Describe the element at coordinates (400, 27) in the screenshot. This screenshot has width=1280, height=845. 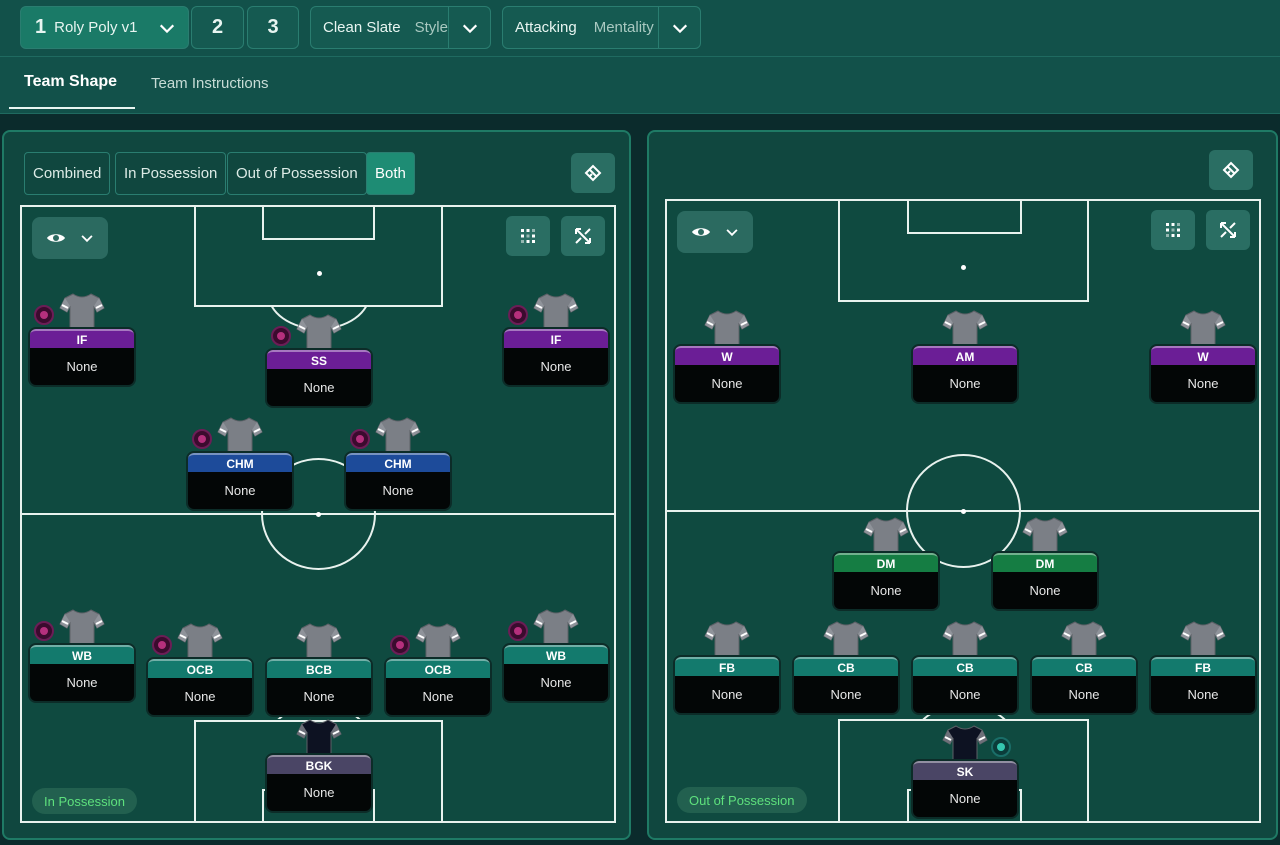
I see `style-selector: Clean Slate Style` at that location.